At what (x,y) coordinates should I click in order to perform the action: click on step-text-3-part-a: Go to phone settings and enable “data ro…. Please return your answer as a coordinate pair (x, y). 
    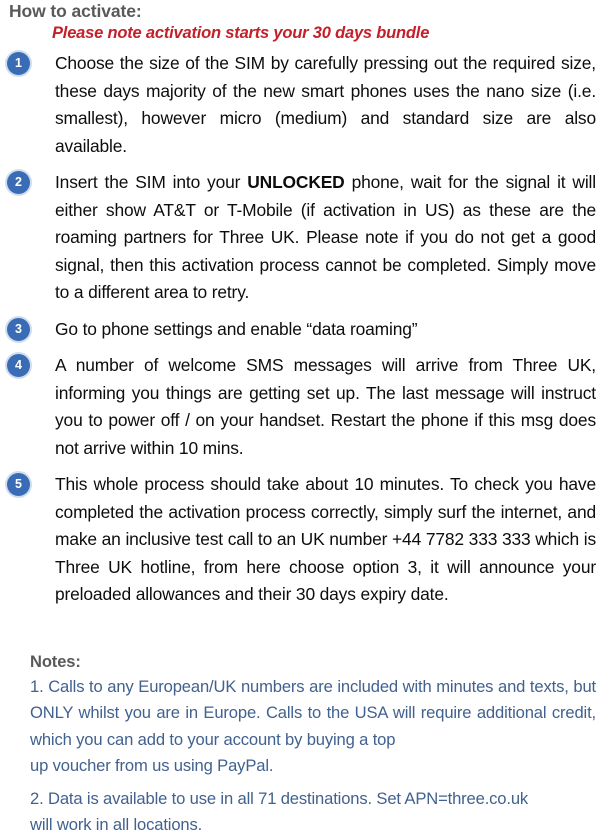
    Looking at the image, I should click on (236, 328).